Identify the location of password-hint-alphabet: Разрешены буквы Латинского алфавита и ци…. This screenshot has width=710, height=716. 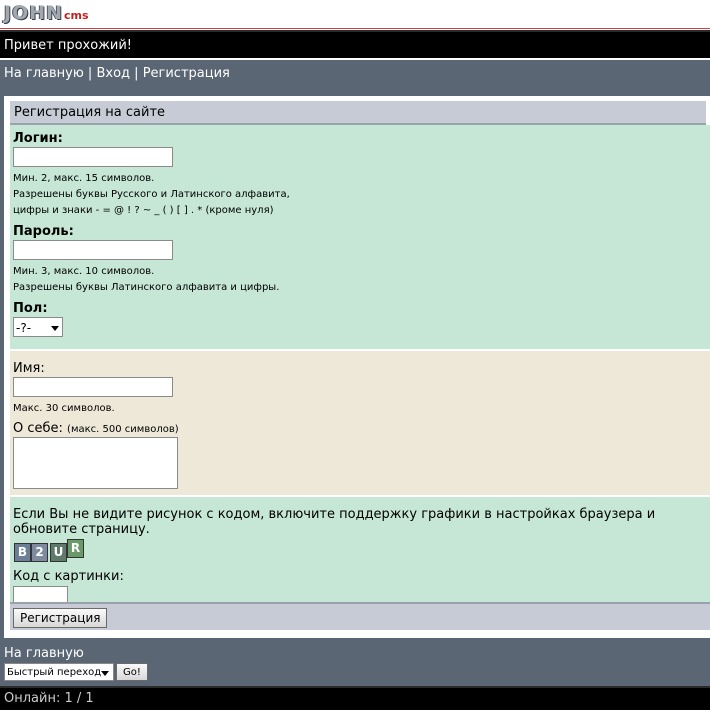
(146, 287).